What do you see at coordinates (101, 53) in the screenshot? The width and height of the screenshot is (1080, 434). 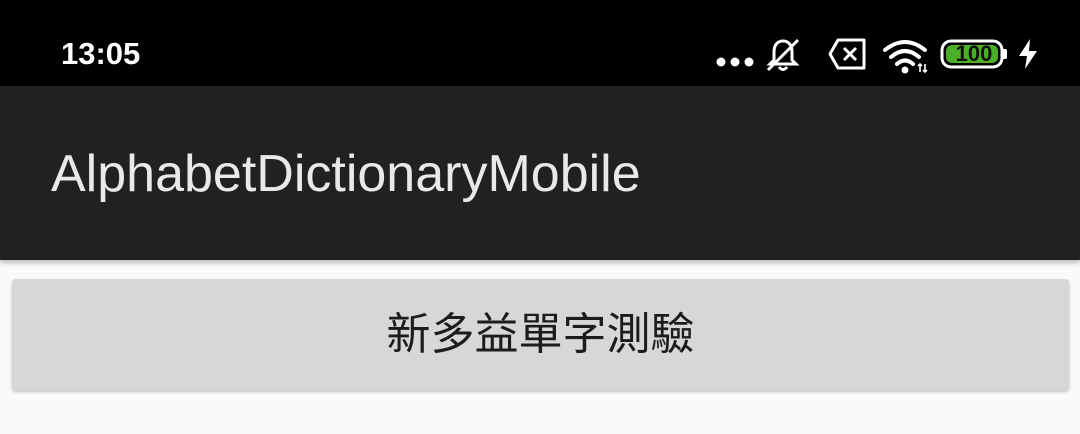 I see `status-time: 13:05` at bounding box center [101, 53].